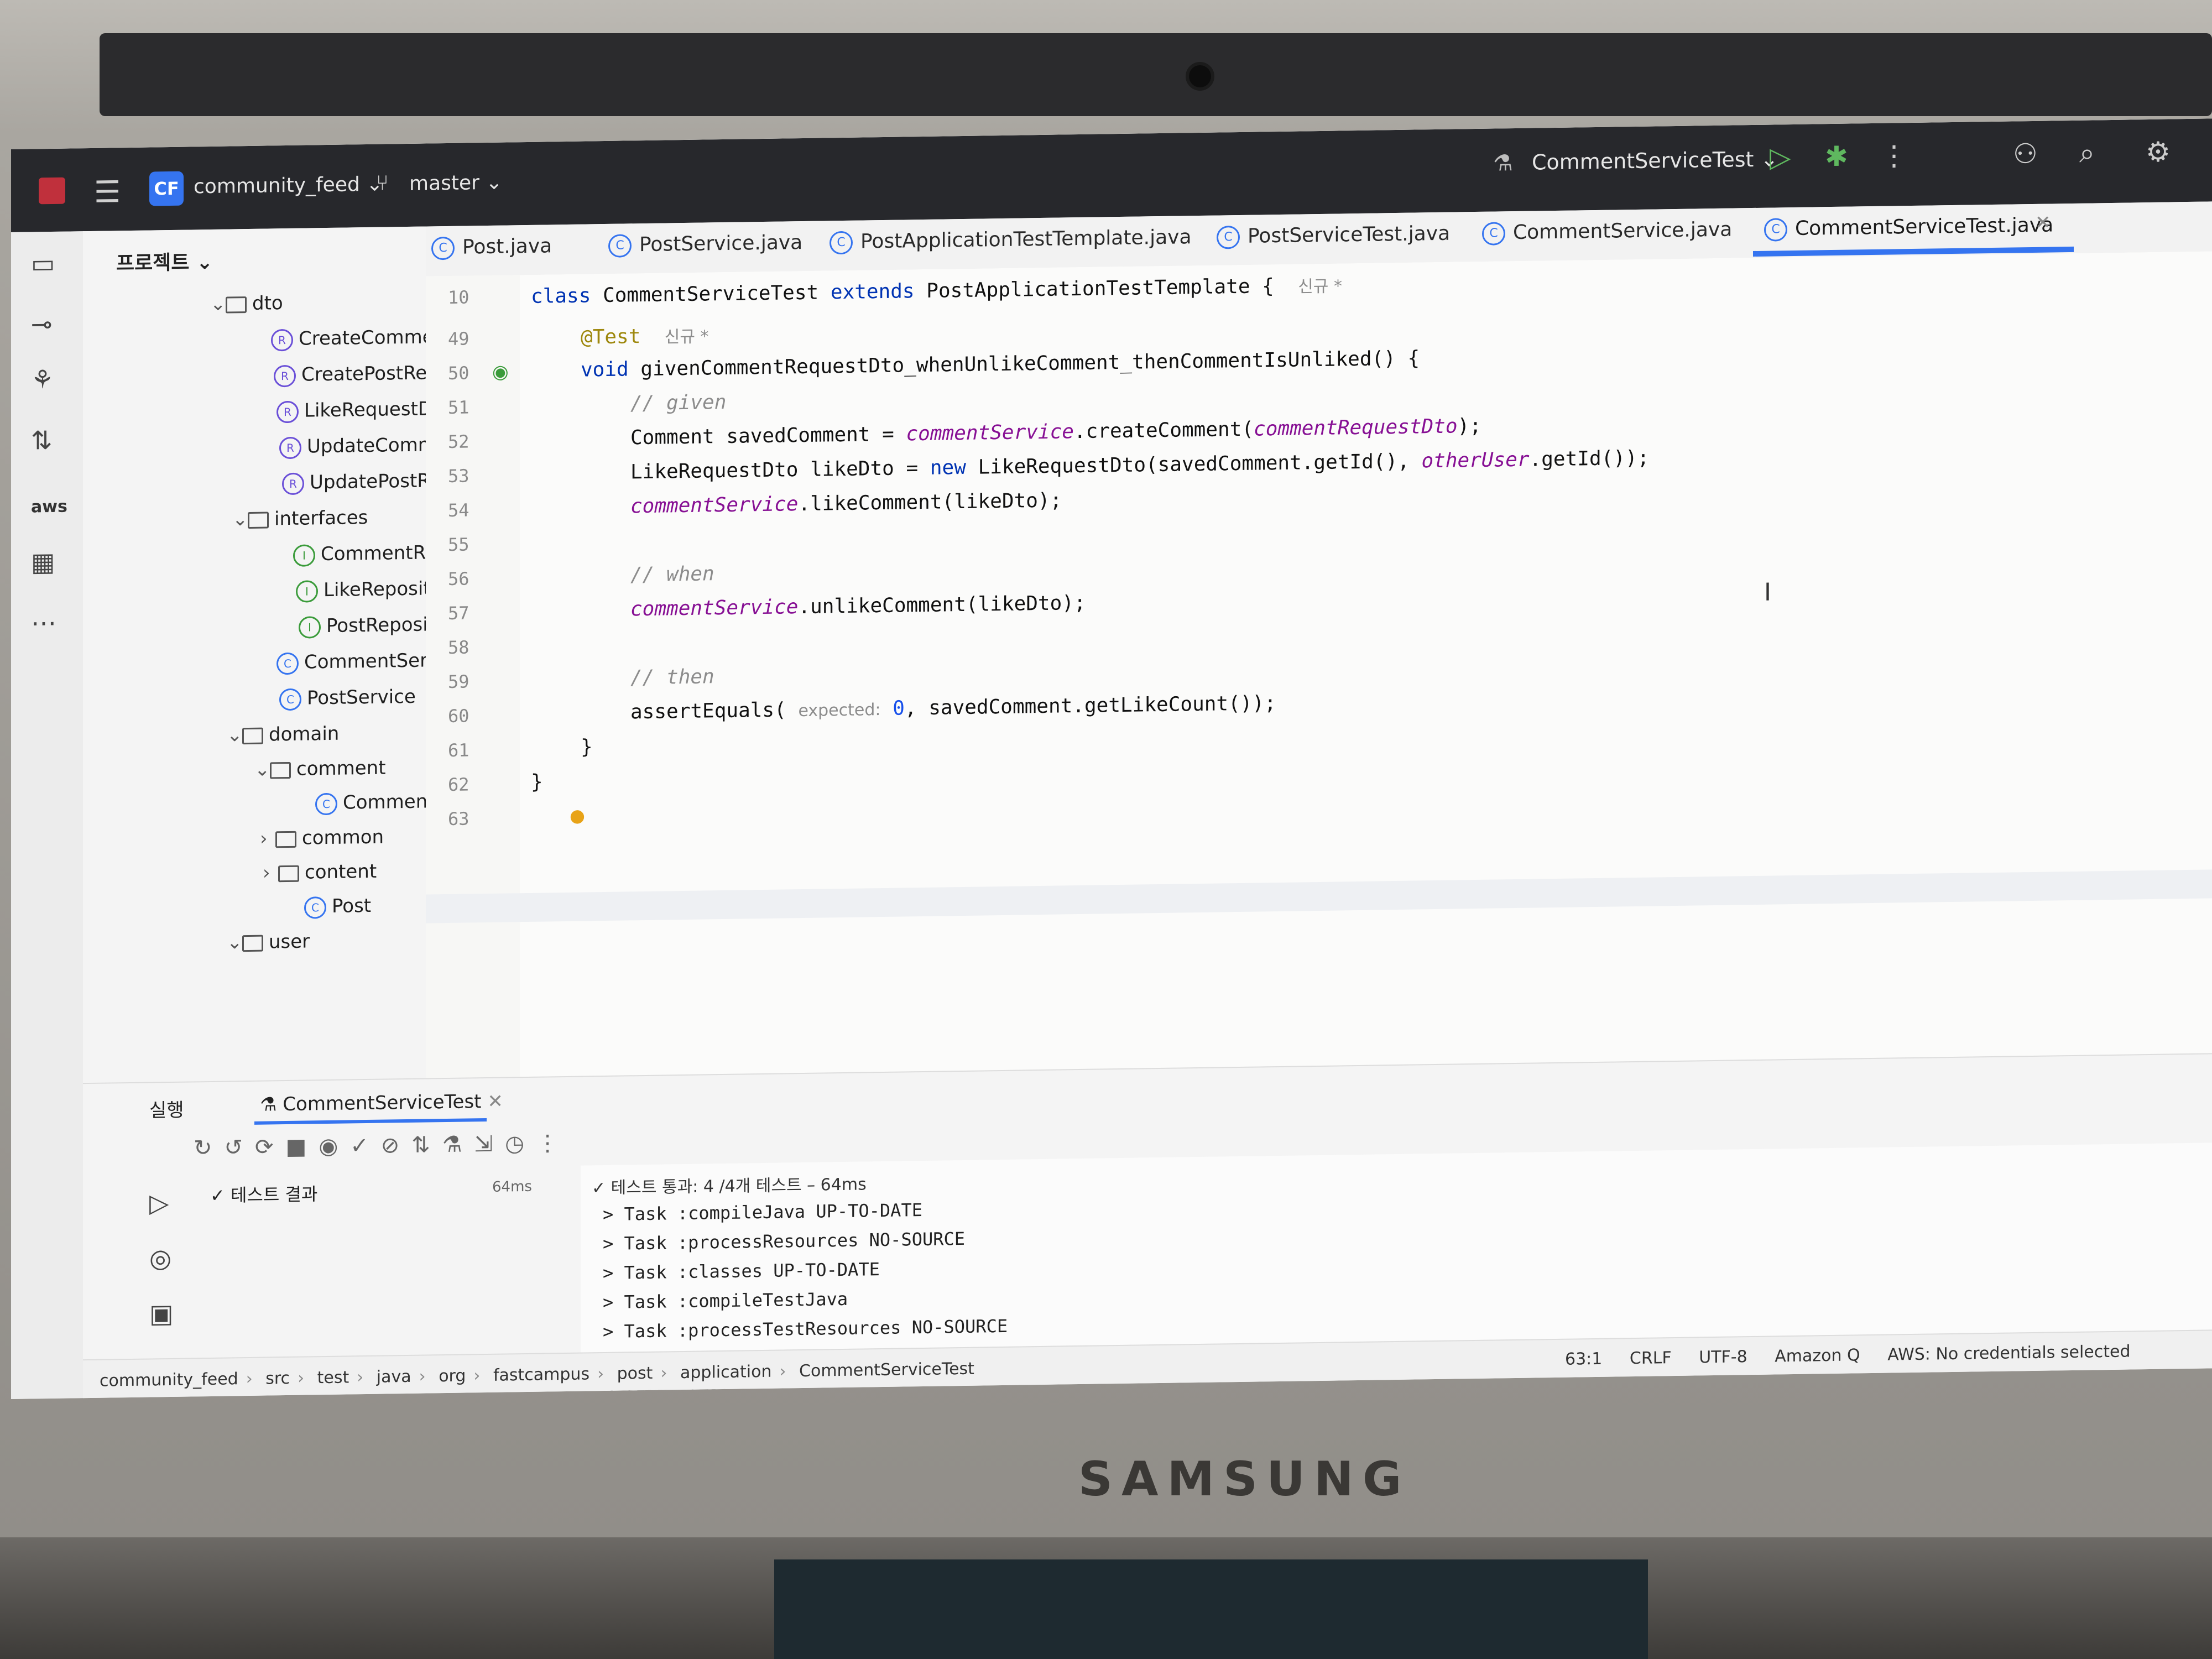 The width and height of the screenshot is (2212, 1659). I want to click on tree-folder-dto: ⌄ dto, so click(247, 303).